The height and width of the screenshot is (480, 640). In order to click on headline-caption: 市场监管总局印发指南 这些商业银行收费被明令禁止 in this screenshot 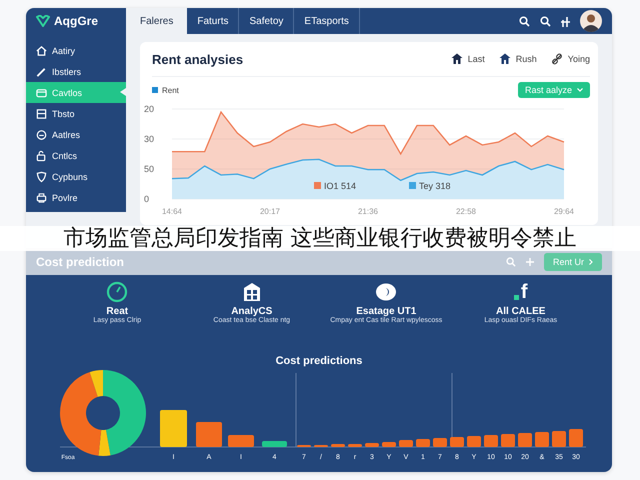, I will do `click(320, 238)`.